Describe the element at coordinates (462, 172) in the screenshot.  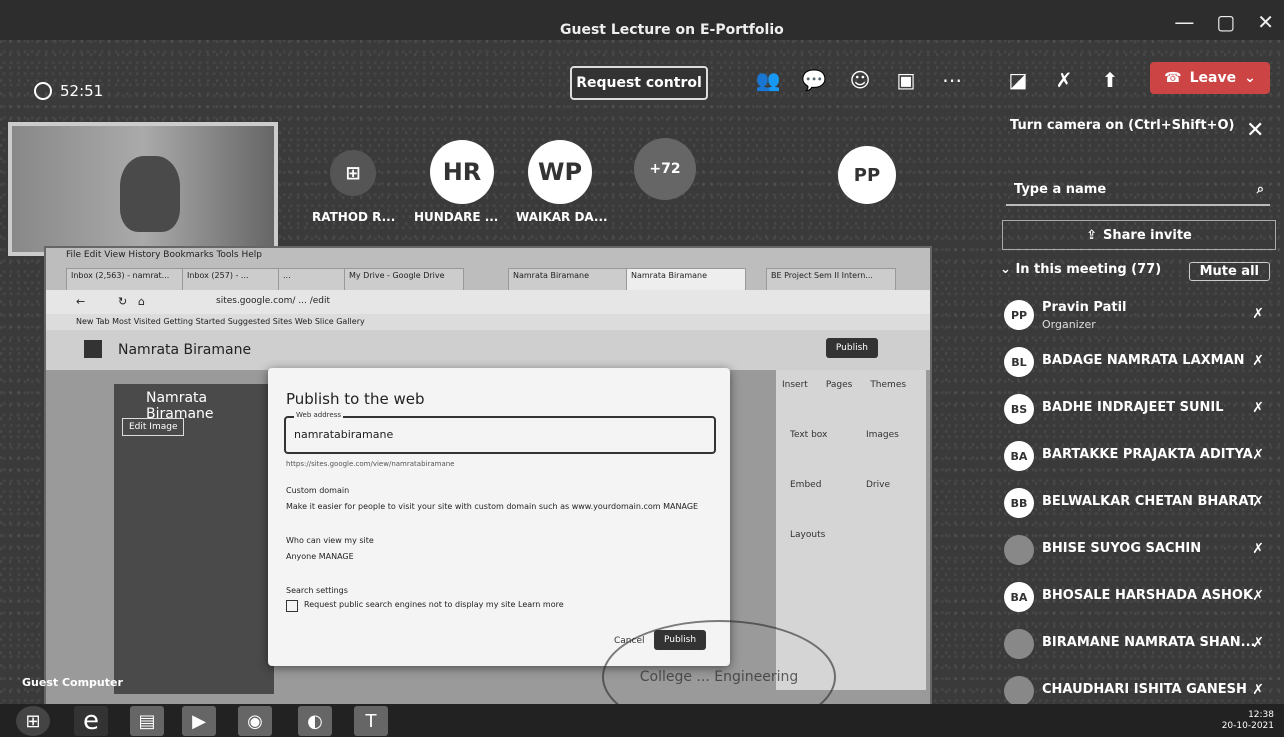
I see `participant-avatar: HR` at that location.